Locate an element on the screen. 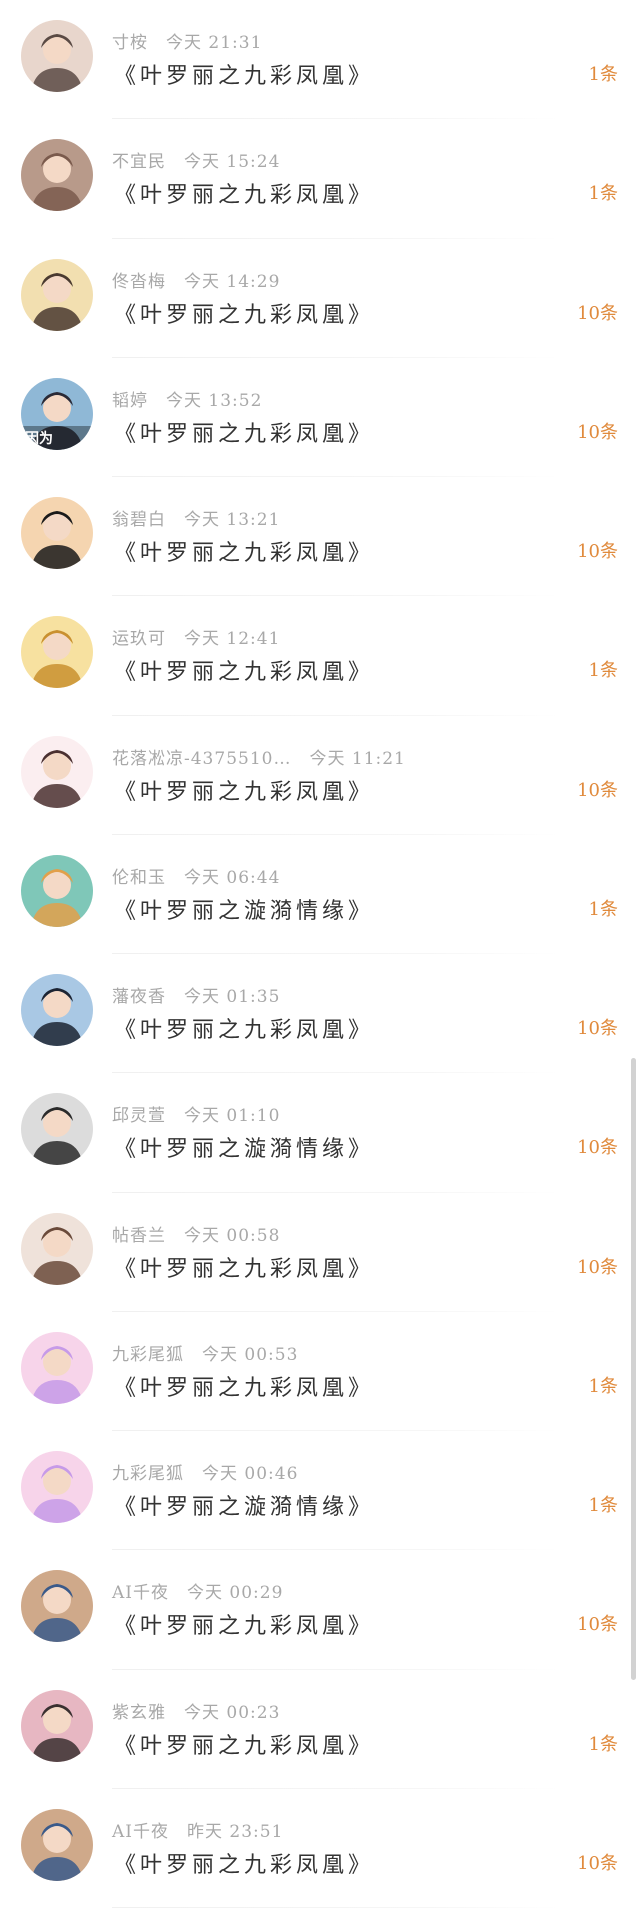  message-meta: 翁碧白 今天 13:21 is located at coordinates (196, 517).